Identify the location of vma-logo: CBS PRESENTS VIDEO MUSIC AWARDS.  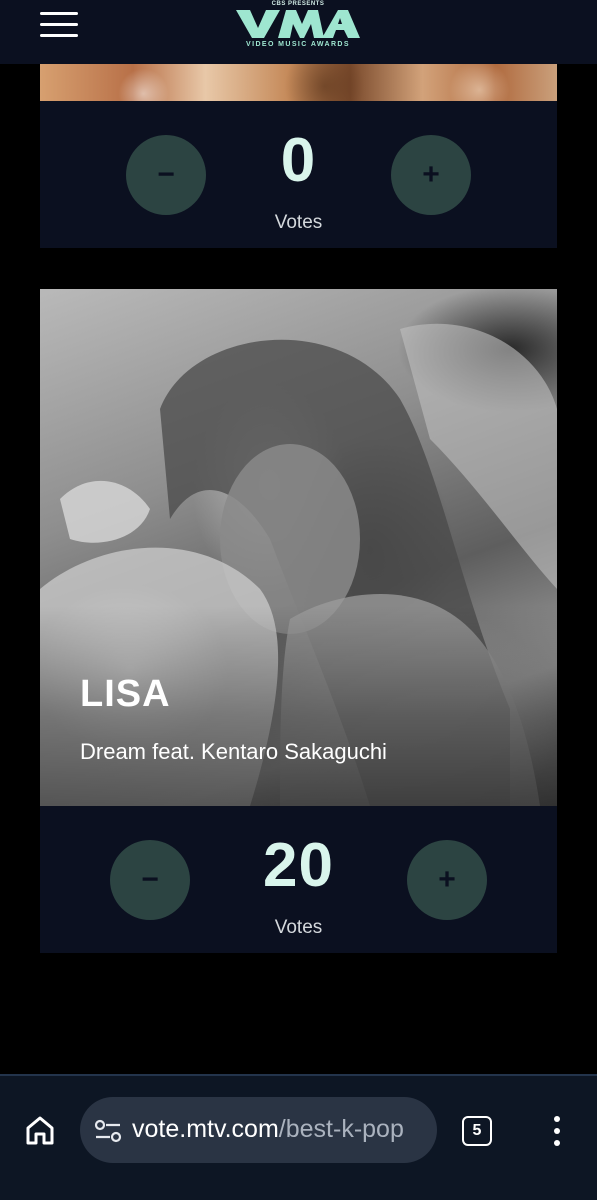
(298, 27).